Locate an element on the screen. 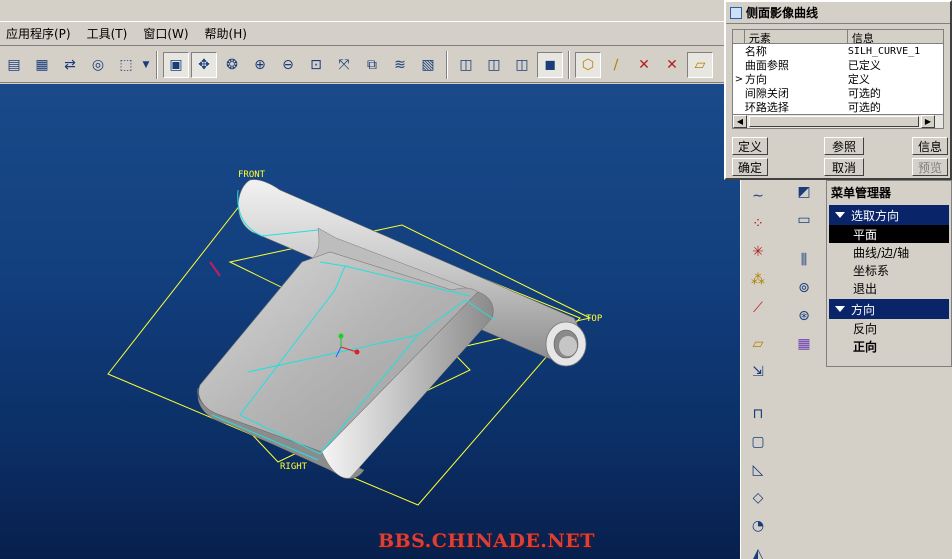 Image resolution: width=952 pixels, height=559 pixels. menu-item-plane: 平面 is located at coordinates (889, 234).